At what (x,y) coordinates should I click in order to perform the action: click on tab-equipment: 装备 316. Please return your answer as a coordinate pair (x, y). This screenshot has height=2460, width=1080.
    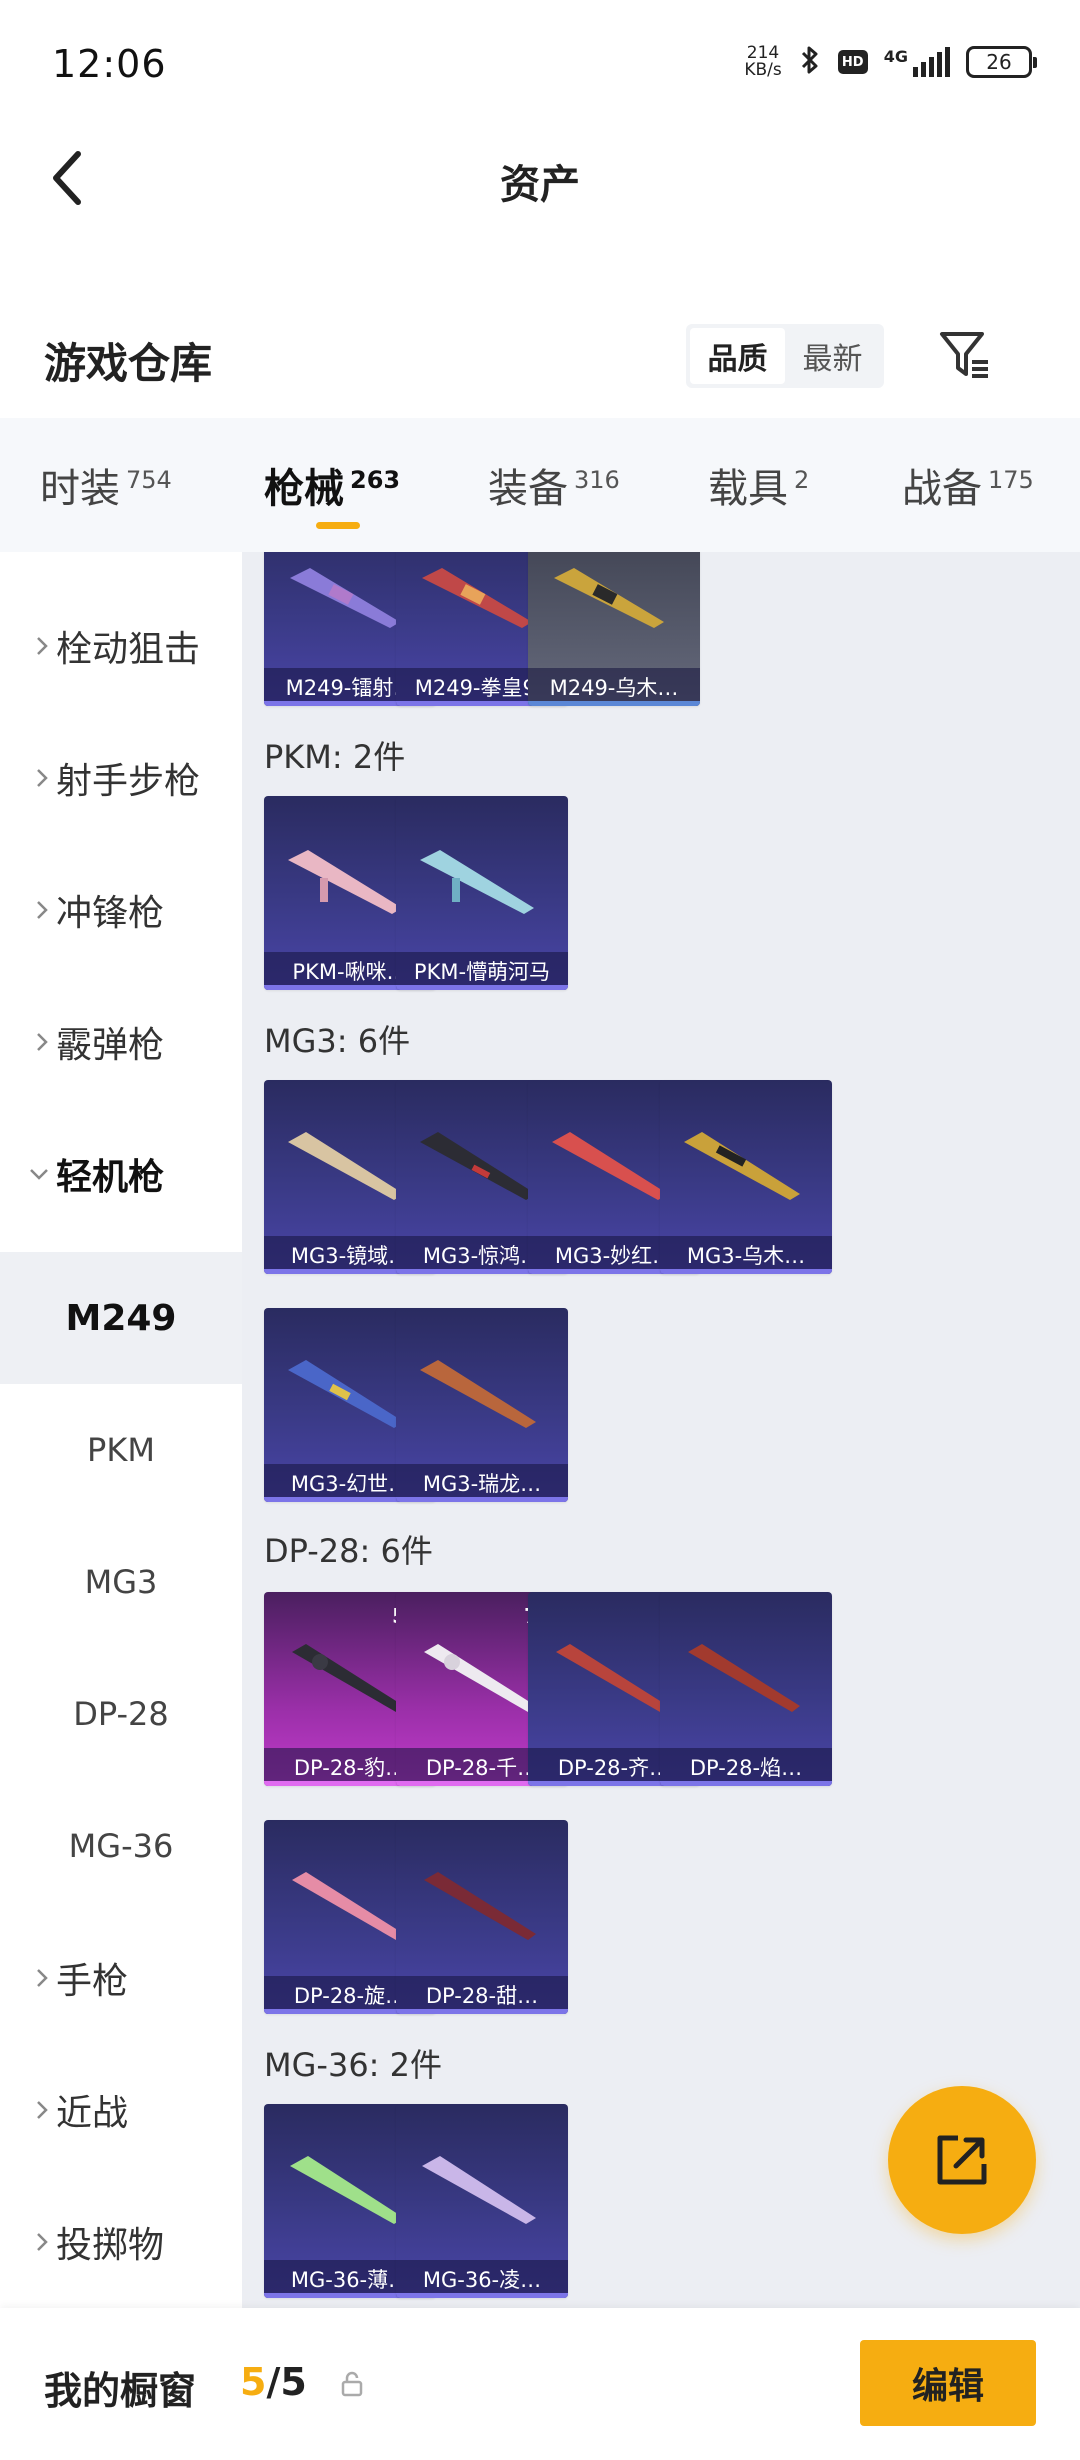
    Looking at the image, I should click on (554, 485).